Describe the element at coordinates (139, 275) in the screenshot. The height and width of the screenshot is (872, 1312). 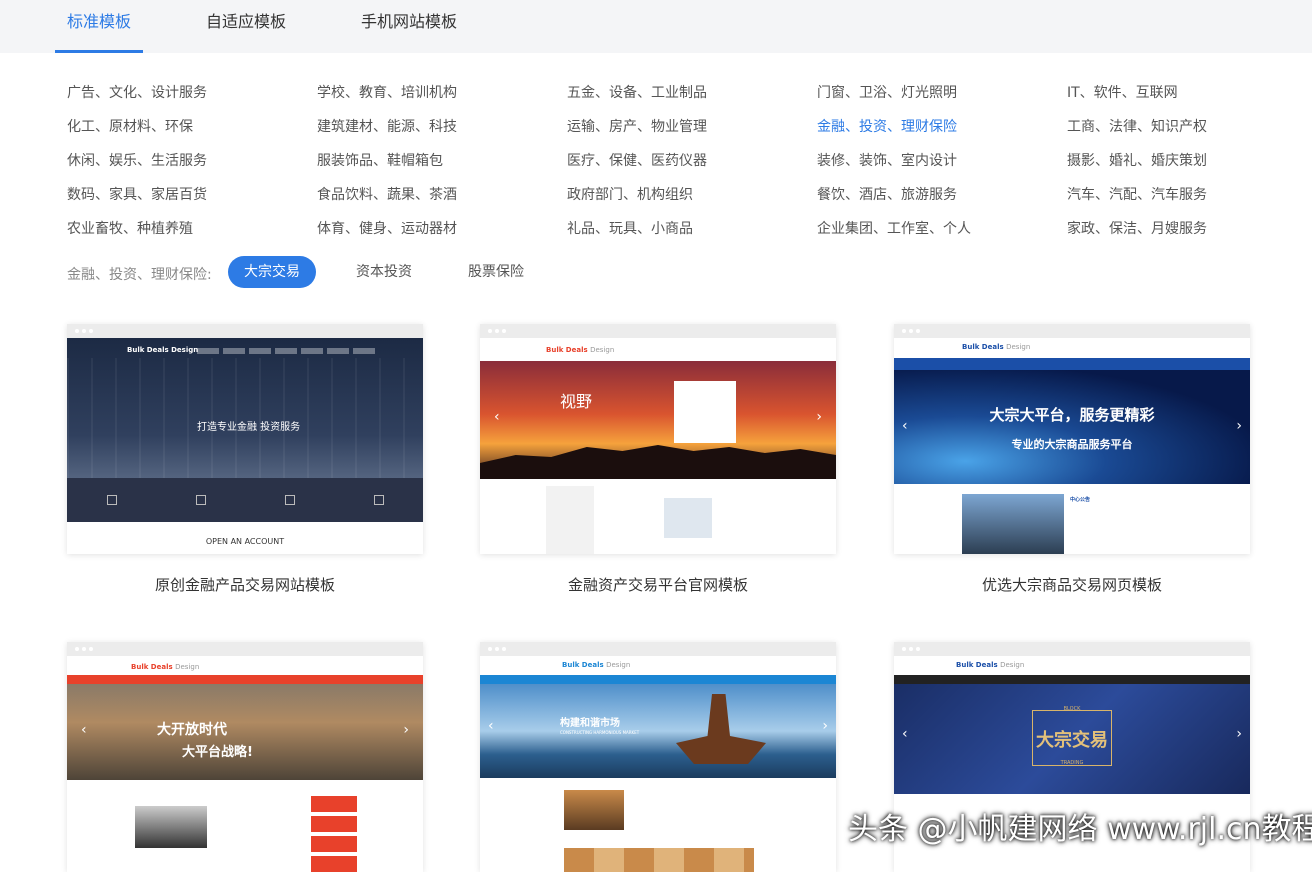
I see `subcategory-label: 金融、投资、理财保险:` at that location.